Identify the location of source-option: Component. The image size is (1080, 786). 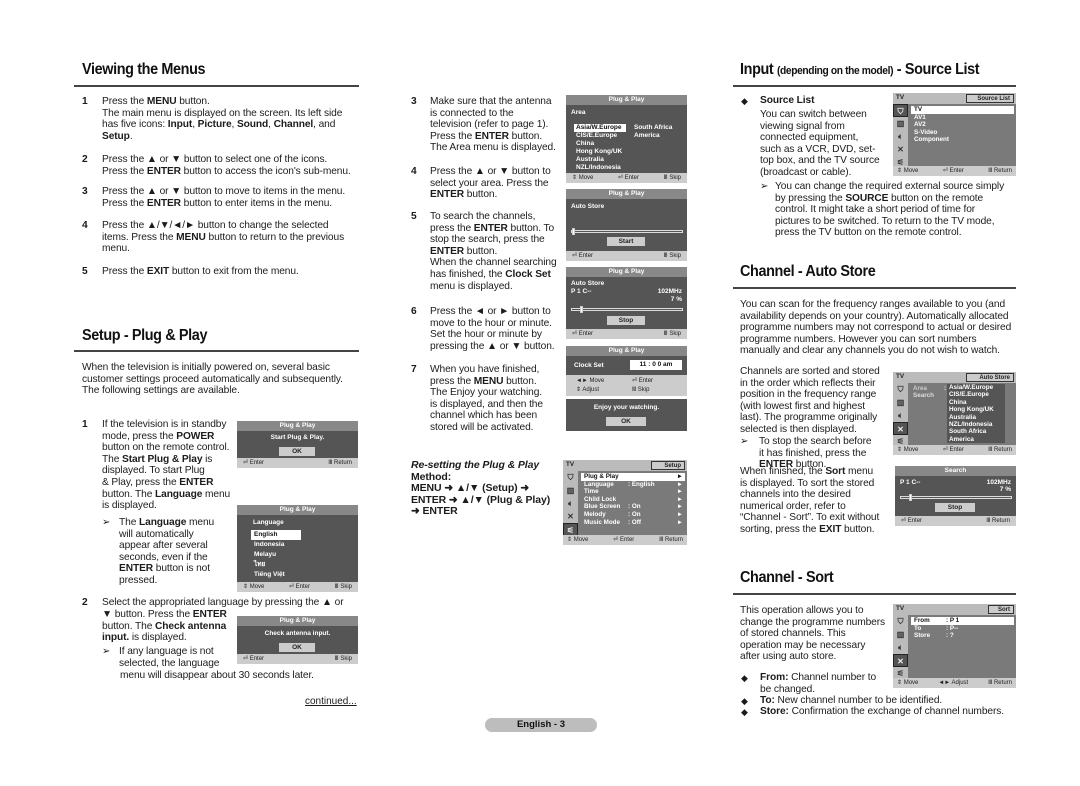
(962, 140).